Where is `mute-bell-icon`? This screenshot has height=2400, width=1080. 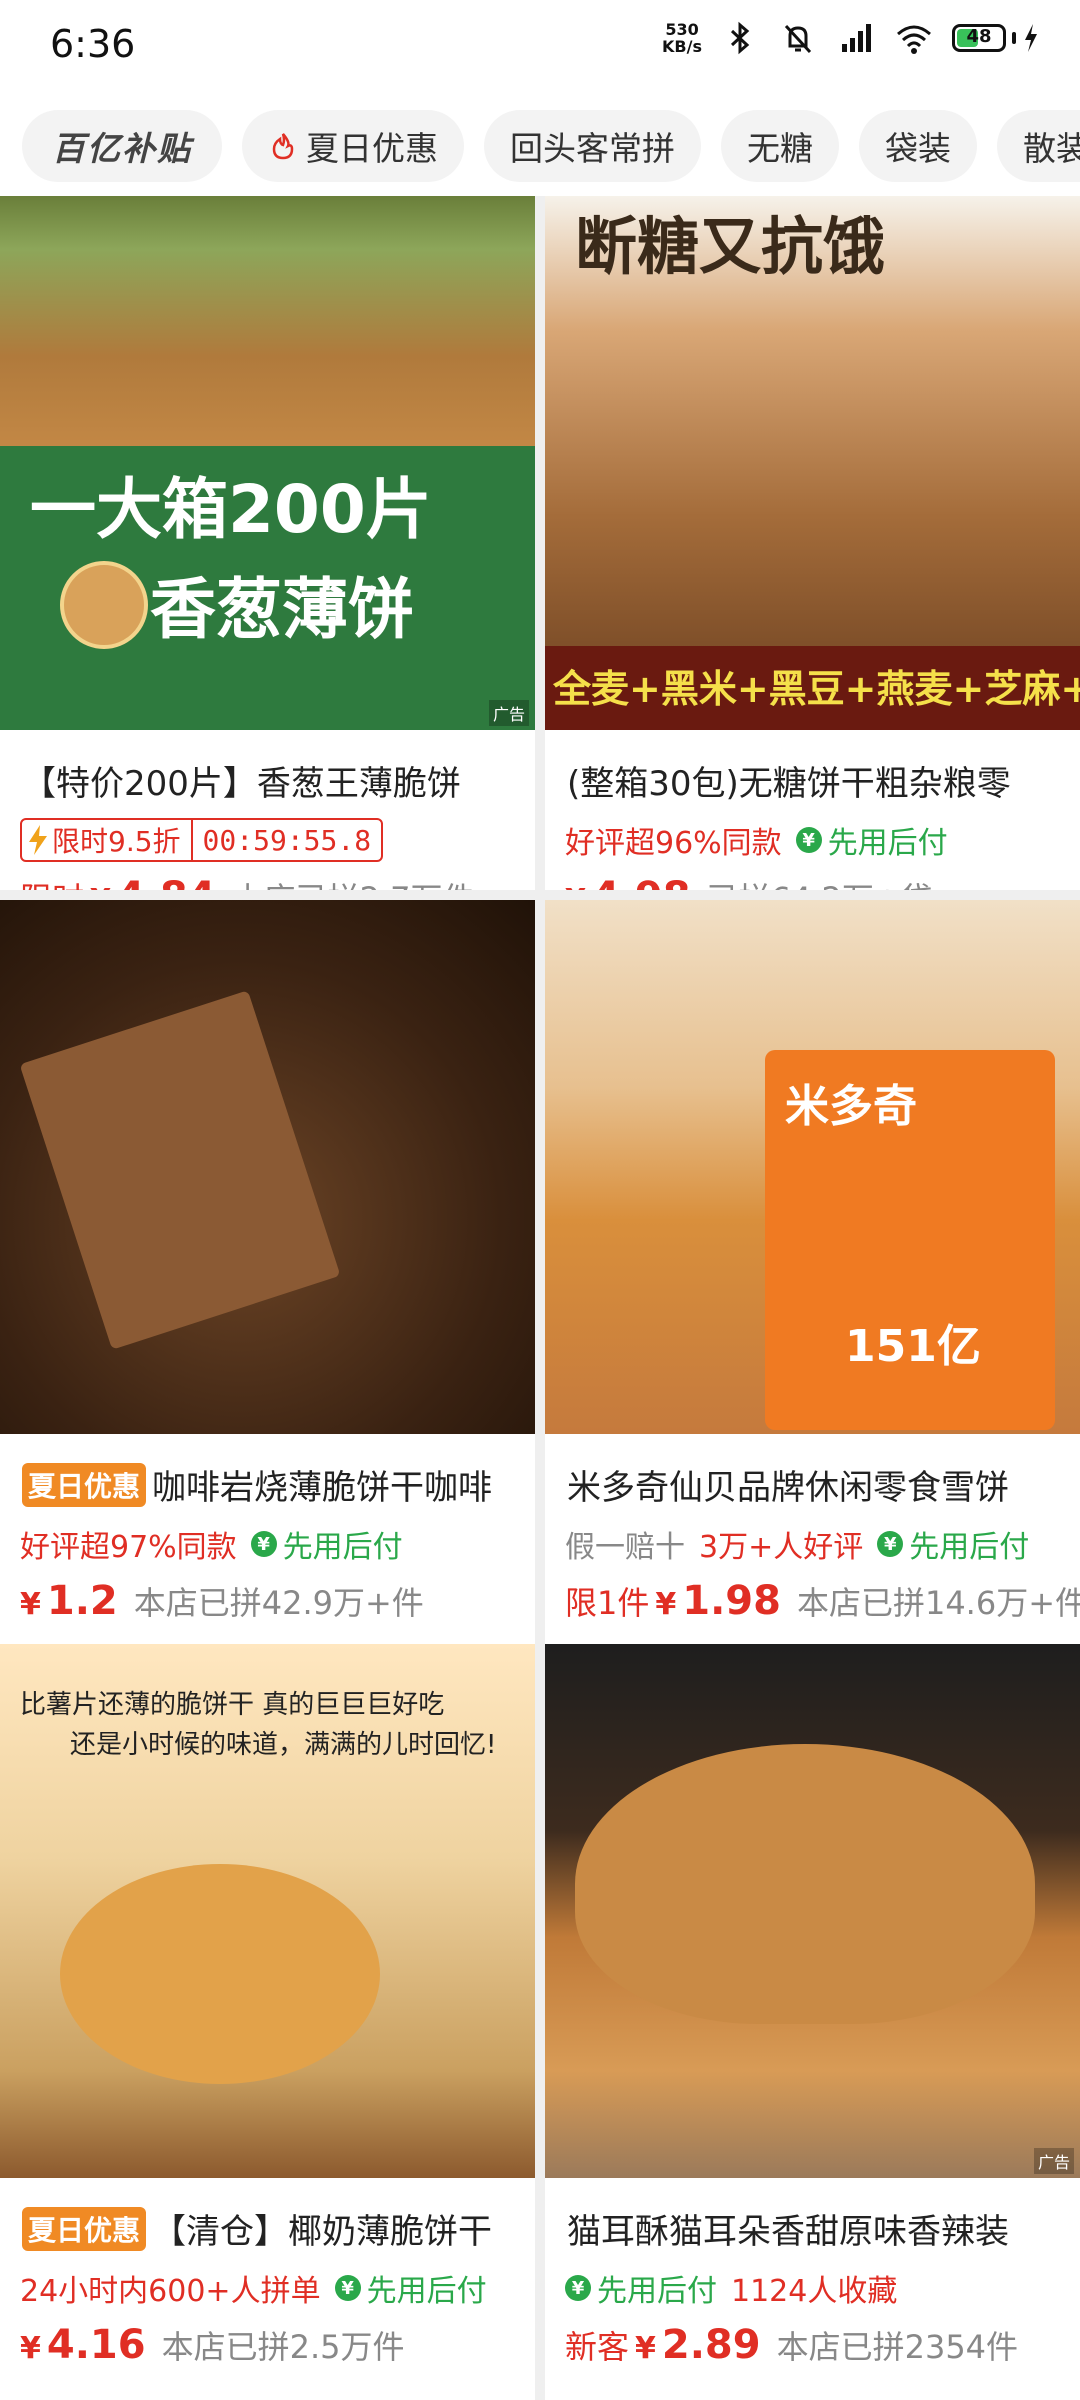 mute-bell-icon is located at coordinates (798, 39).